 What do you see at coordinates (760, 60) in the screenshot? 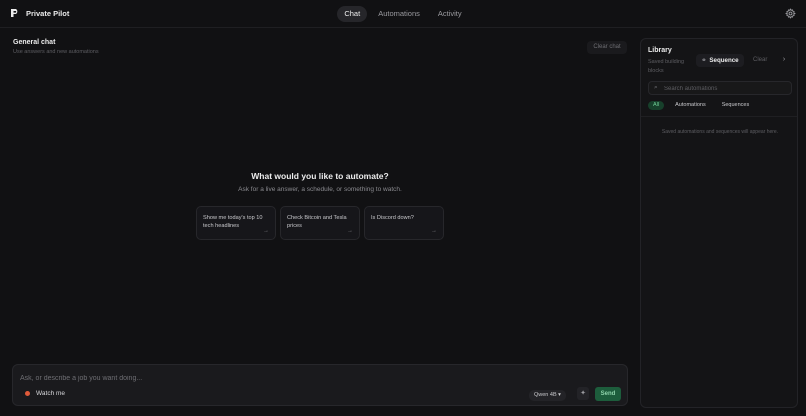
I see `library-clear-button: Clear` at bounding box center [760, 60].